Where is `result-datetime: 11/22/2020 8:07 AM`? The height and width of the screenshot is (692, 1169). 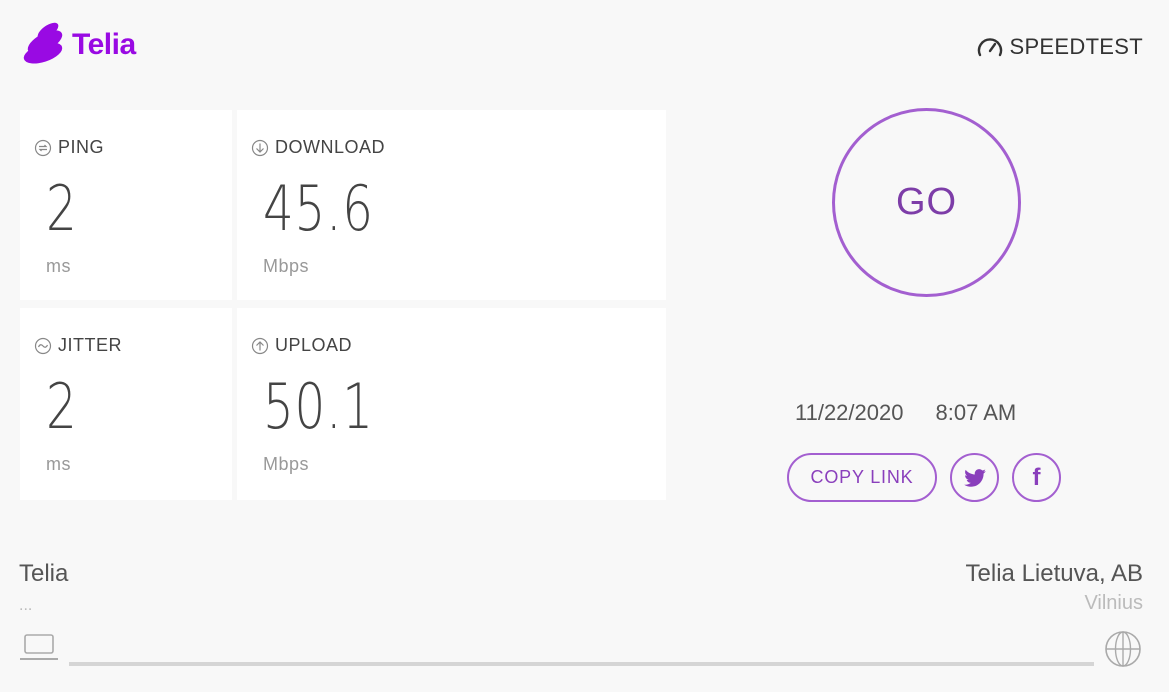 result-datetime: 11/22/2020 8:07 AM is located at coordinates (905, 413).